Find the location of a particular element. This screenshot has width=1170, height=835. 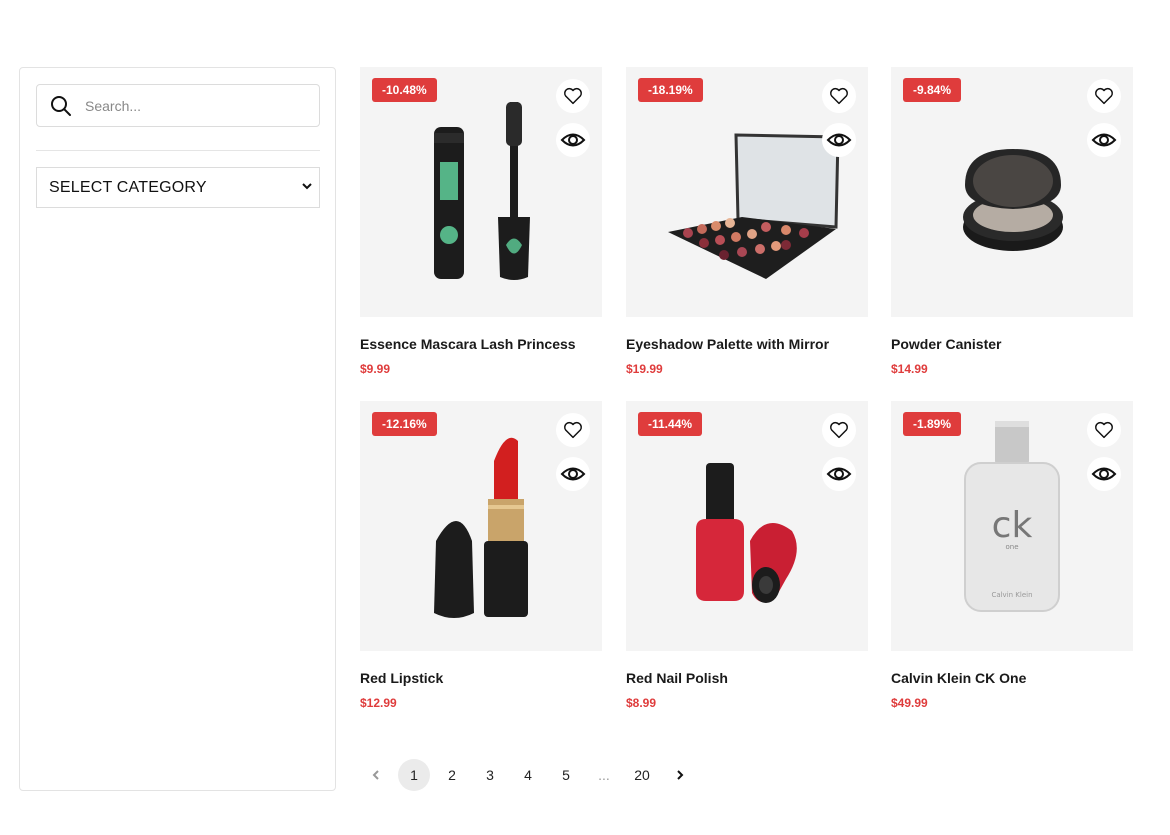

search-box is located at coordinates (178, 105).